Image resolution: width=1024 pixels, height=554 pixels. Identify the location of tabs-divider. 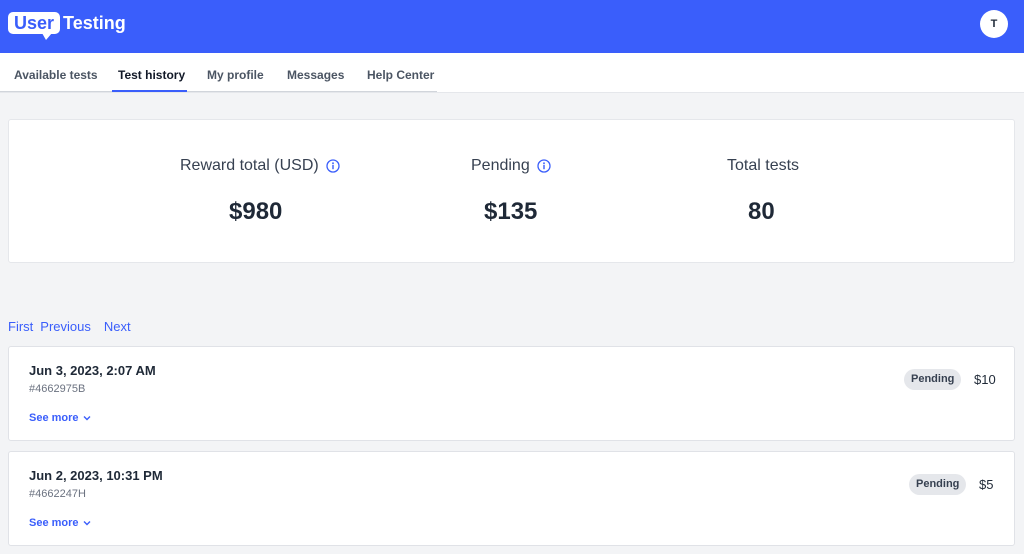
(218, 91).